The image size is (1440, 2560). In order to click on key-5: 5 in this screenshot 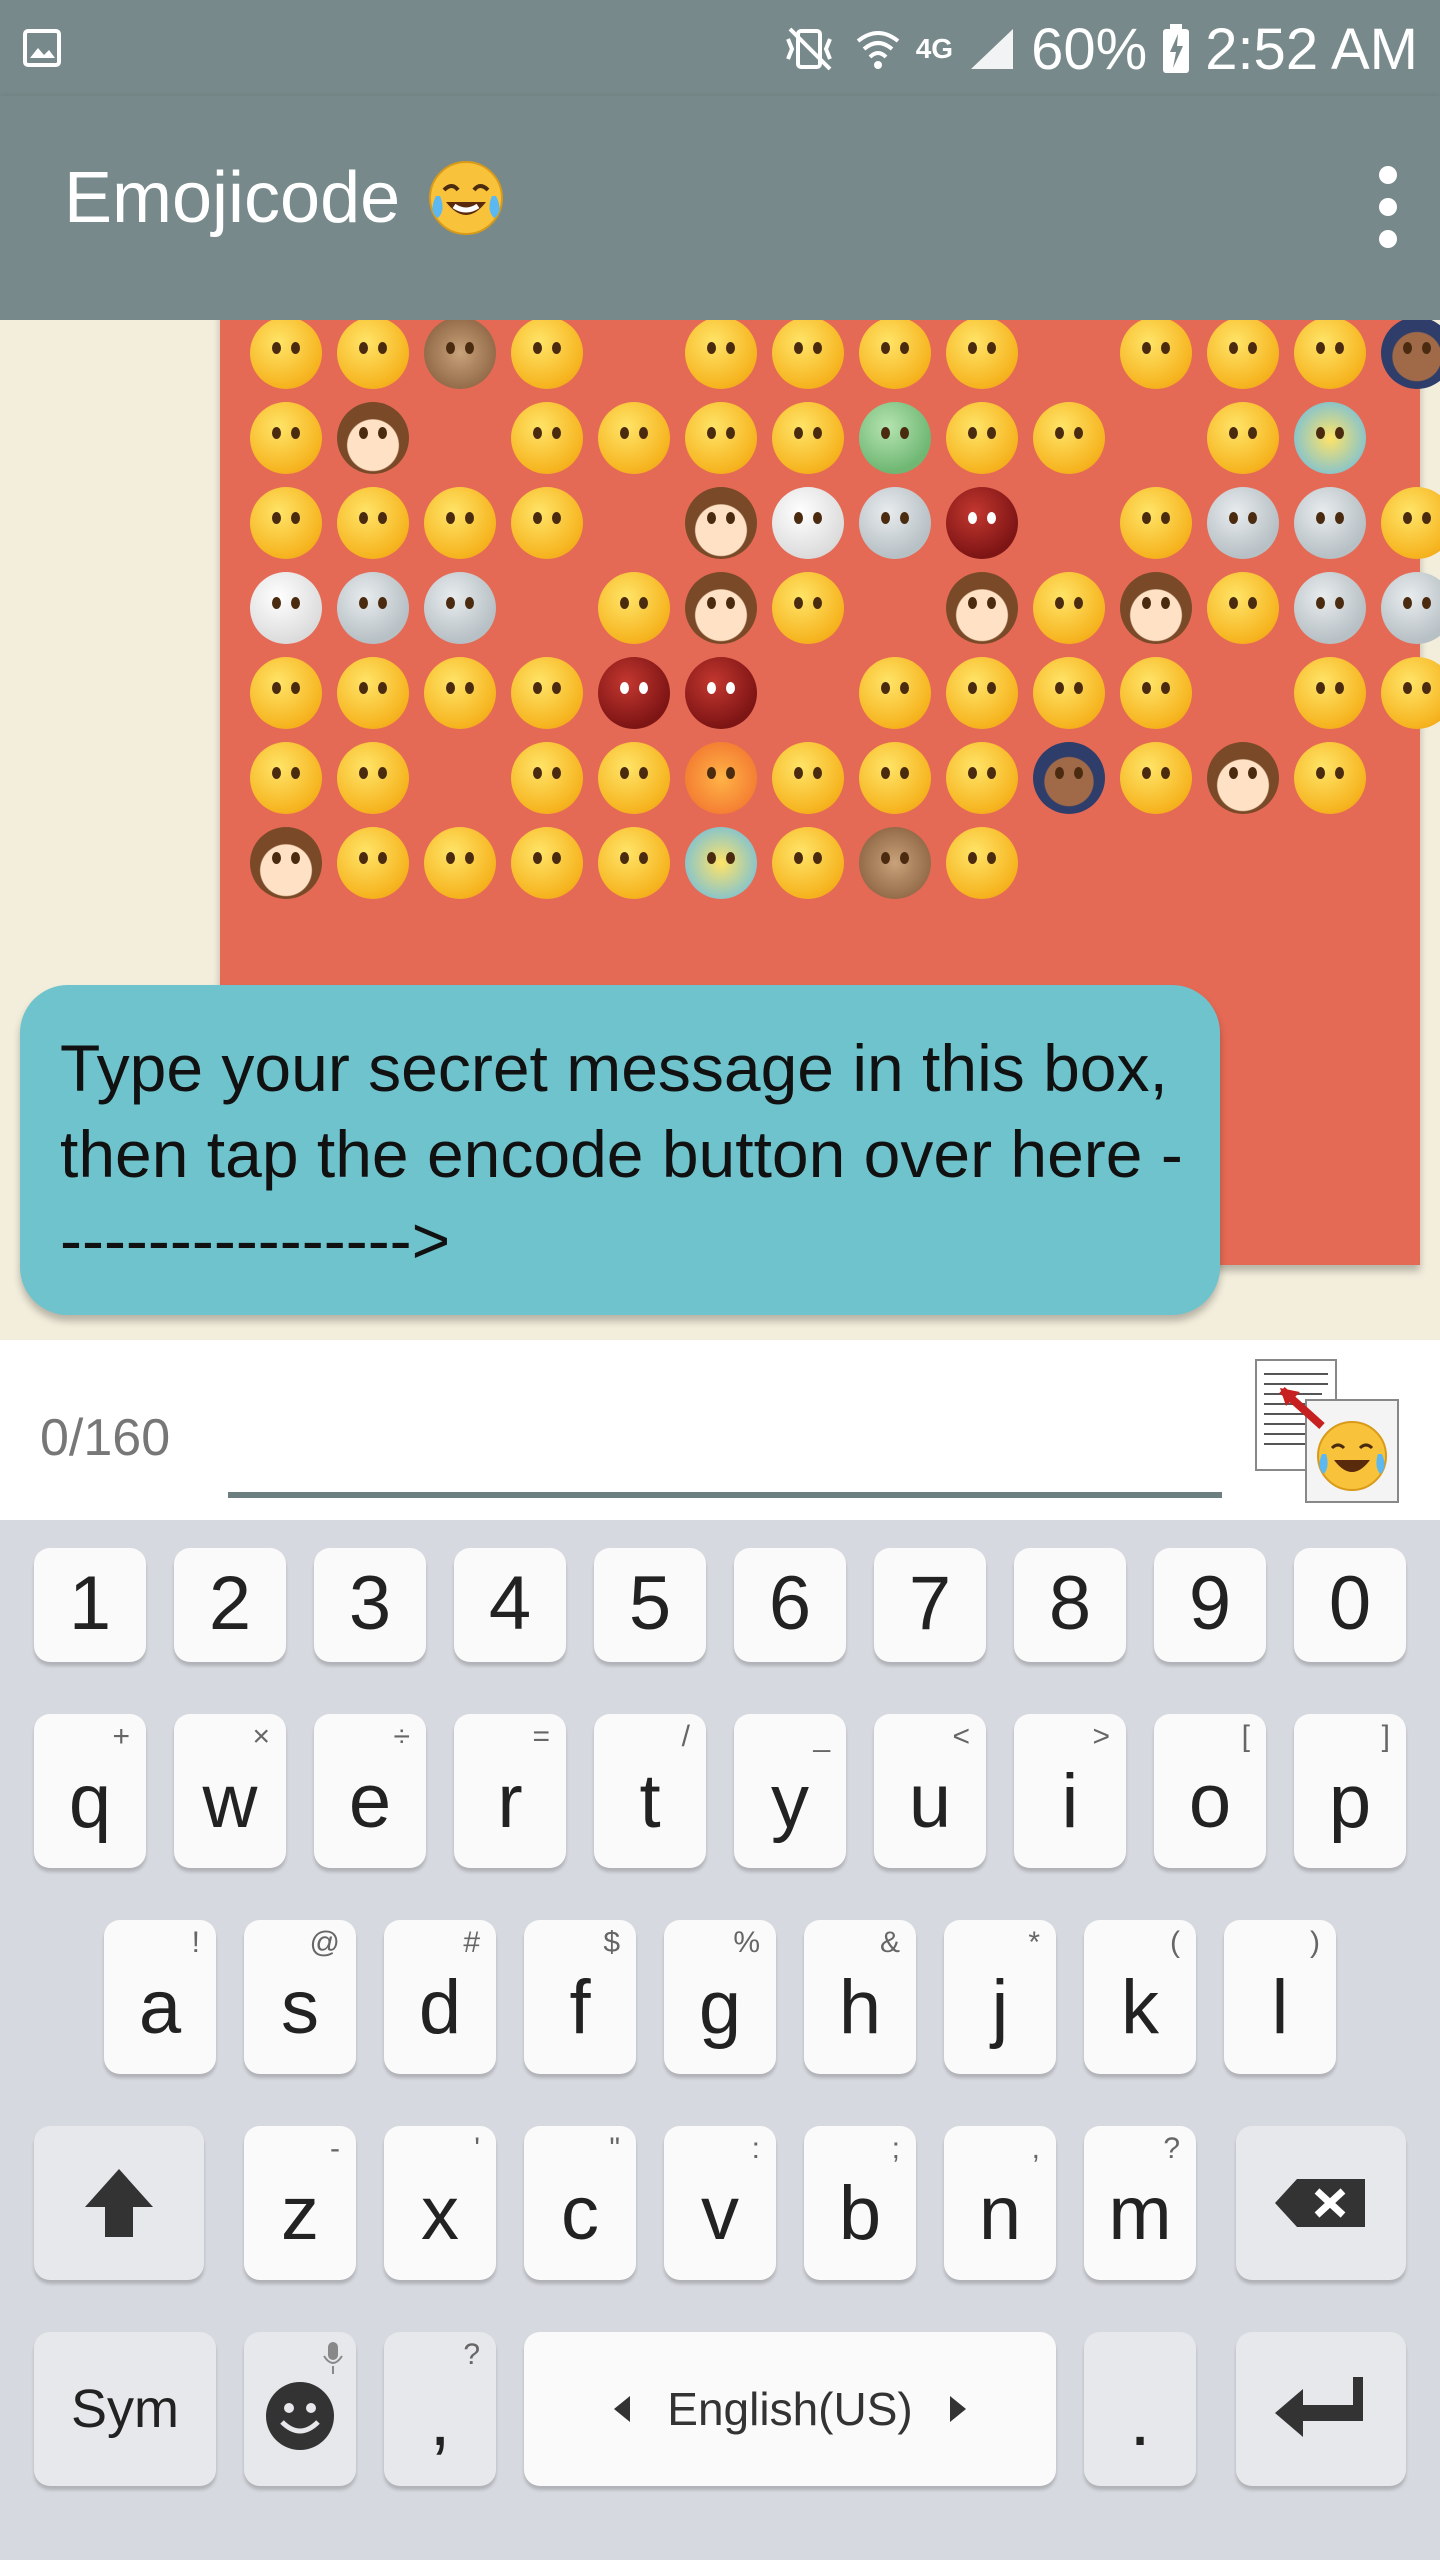, I will do `click(650, 1605)`.